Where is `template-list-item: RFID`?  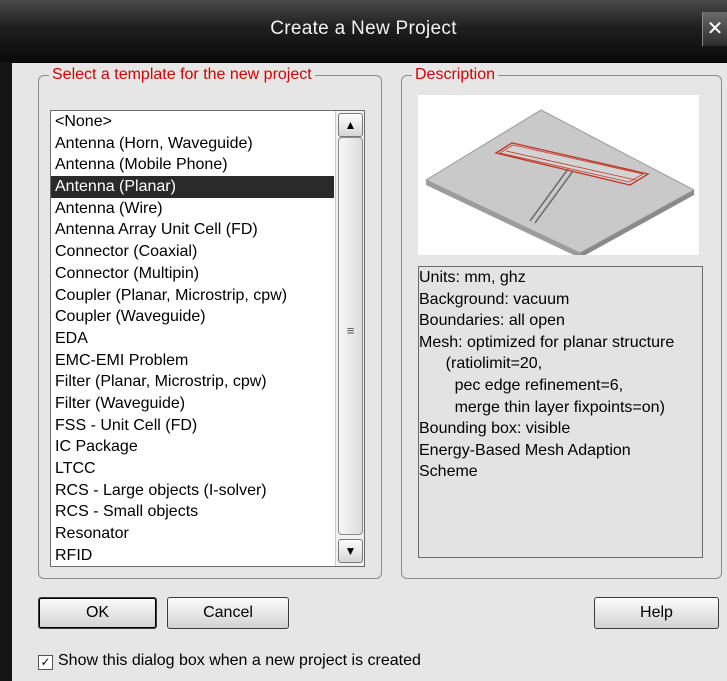 template-list-item: RFID is located at coordinates (192, 555).